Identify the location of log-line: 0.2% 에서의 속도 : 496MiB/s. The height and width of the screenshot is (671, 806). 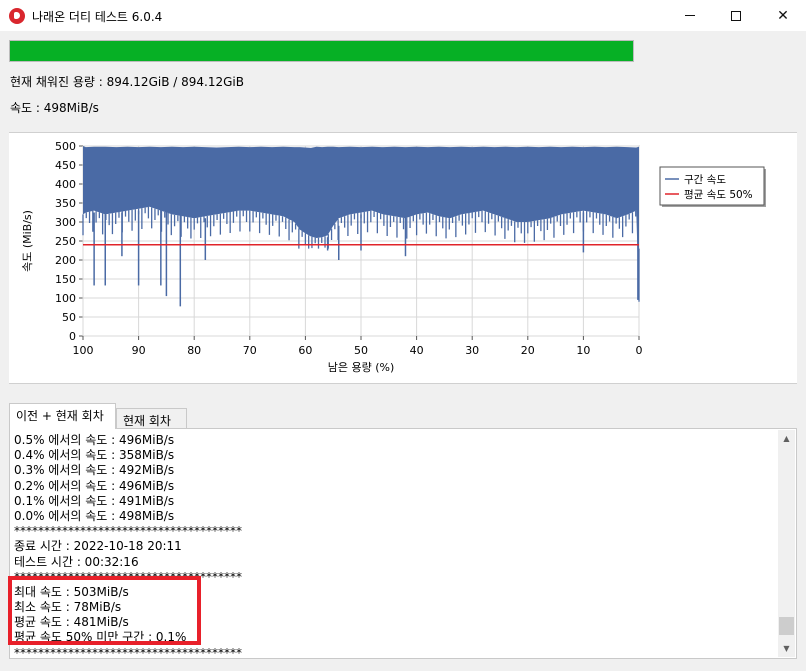
(94, 485).